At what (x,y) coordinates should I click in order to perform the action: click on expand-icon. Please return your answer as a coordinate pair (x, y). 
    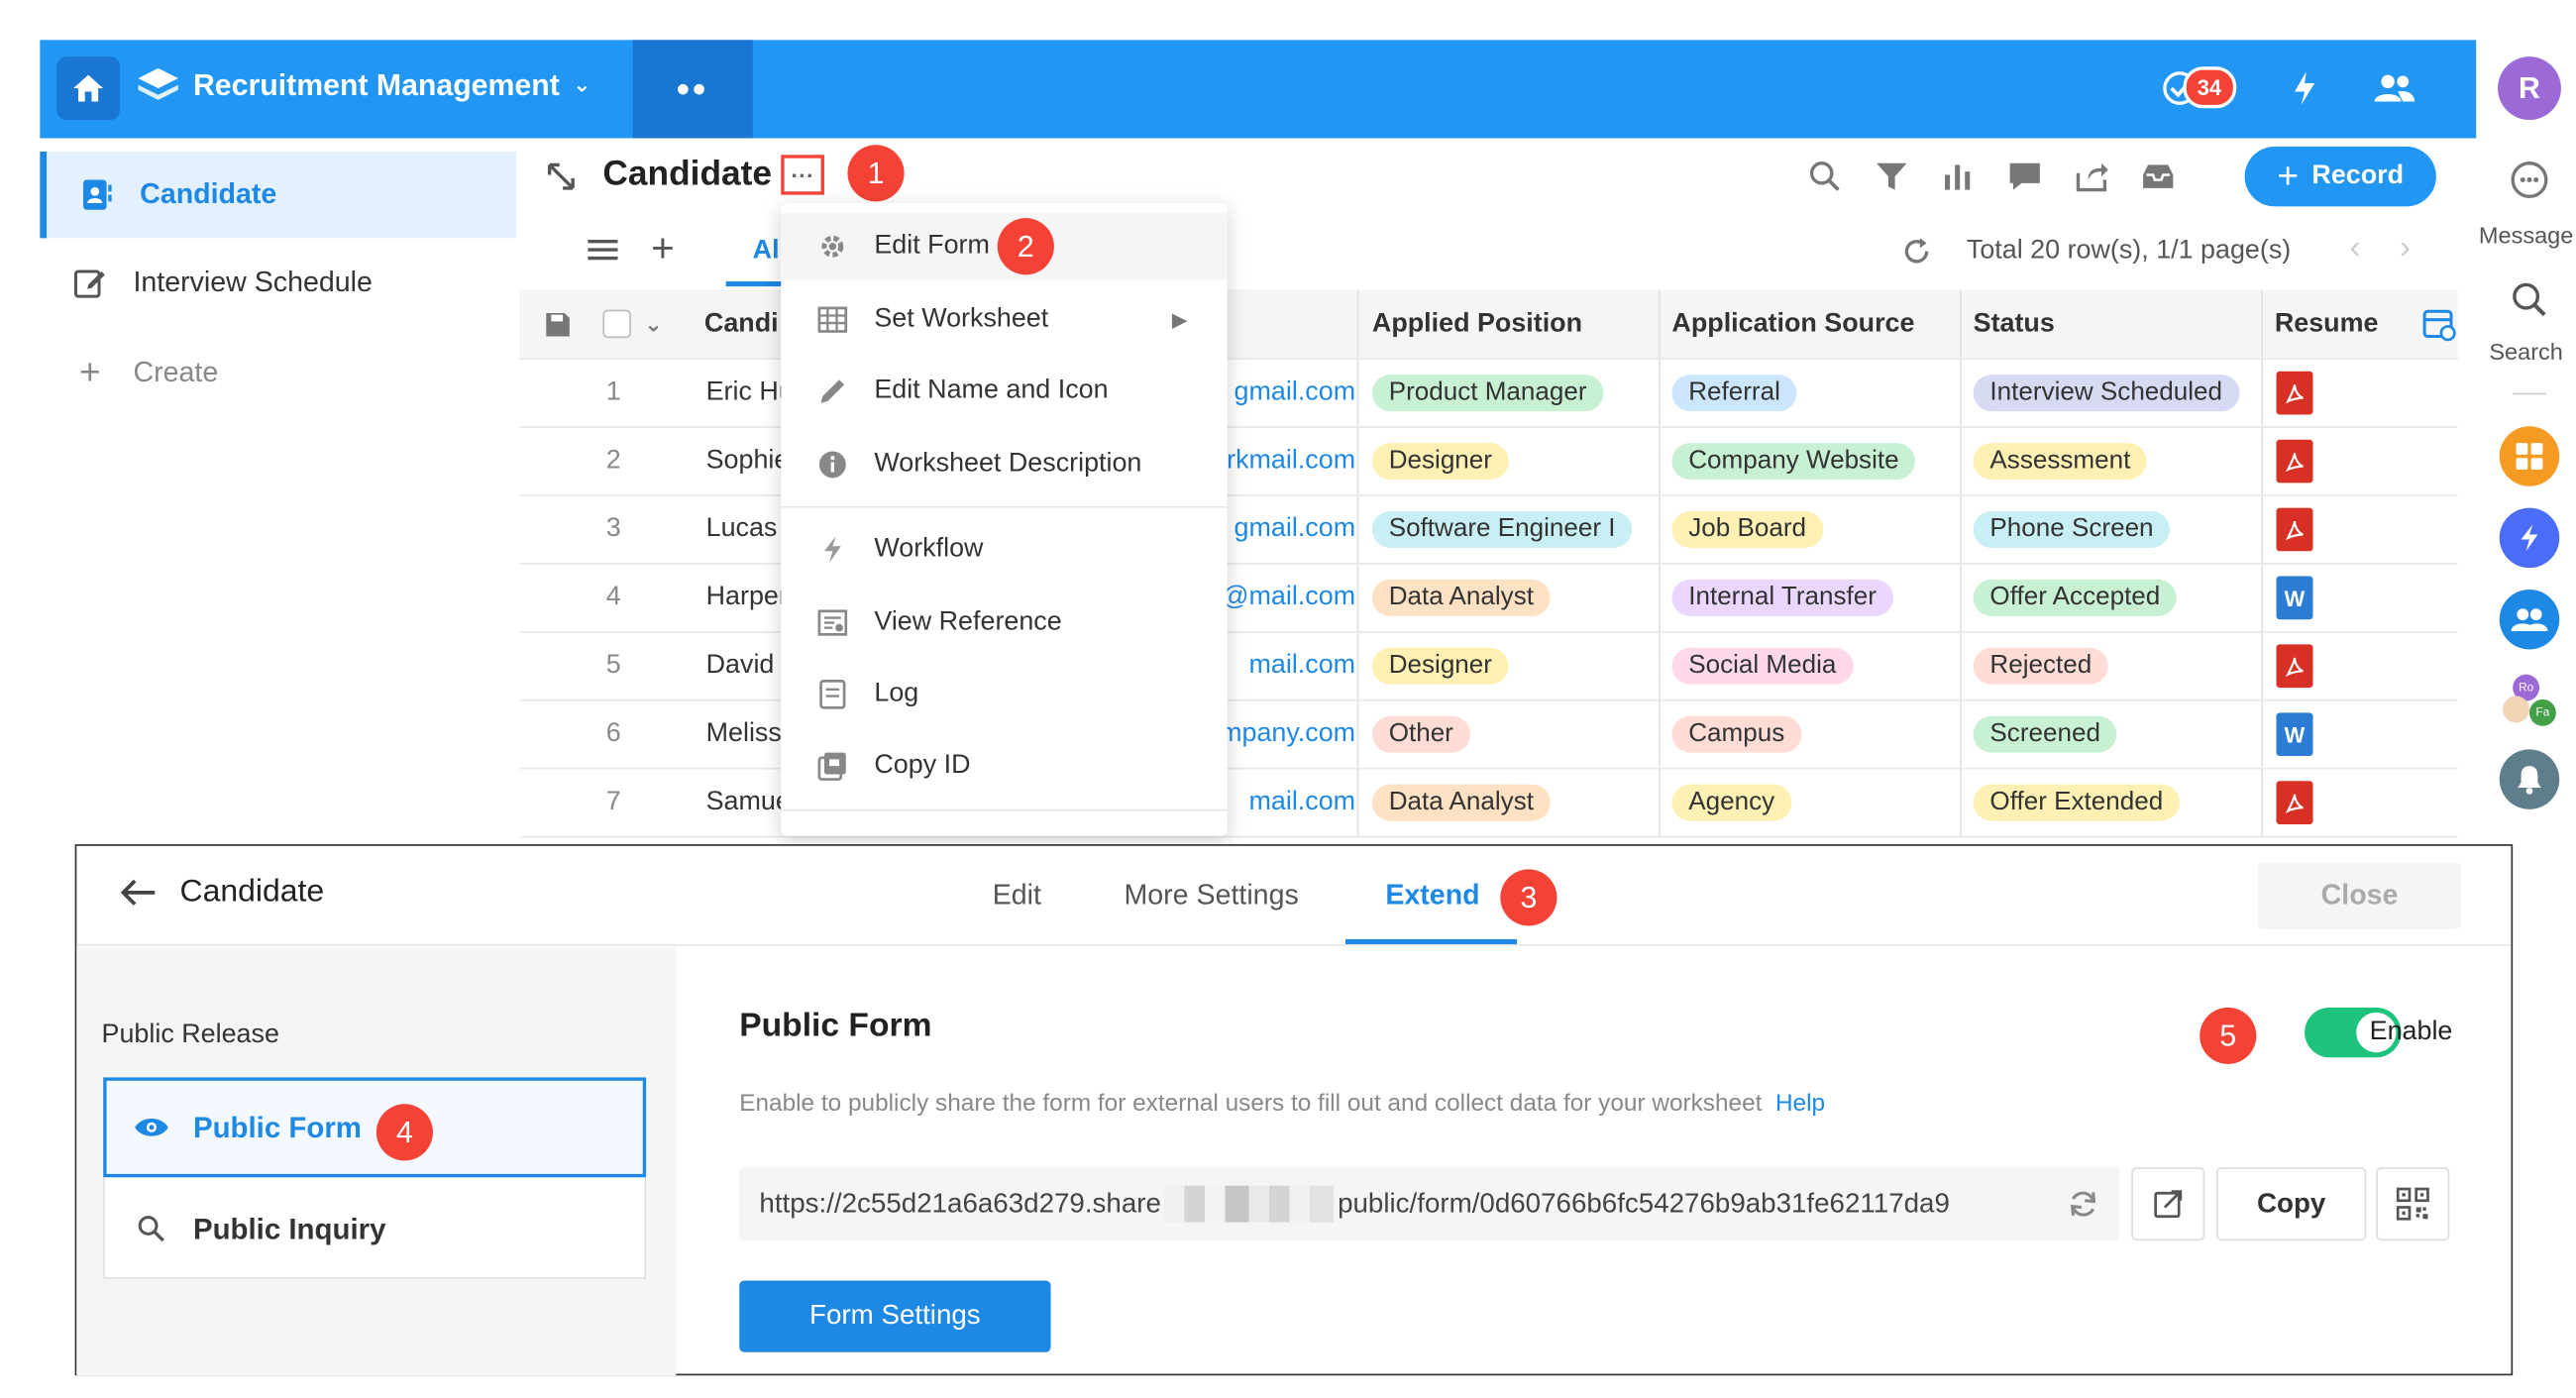
    Looking at the image, I should click on (561, 176).